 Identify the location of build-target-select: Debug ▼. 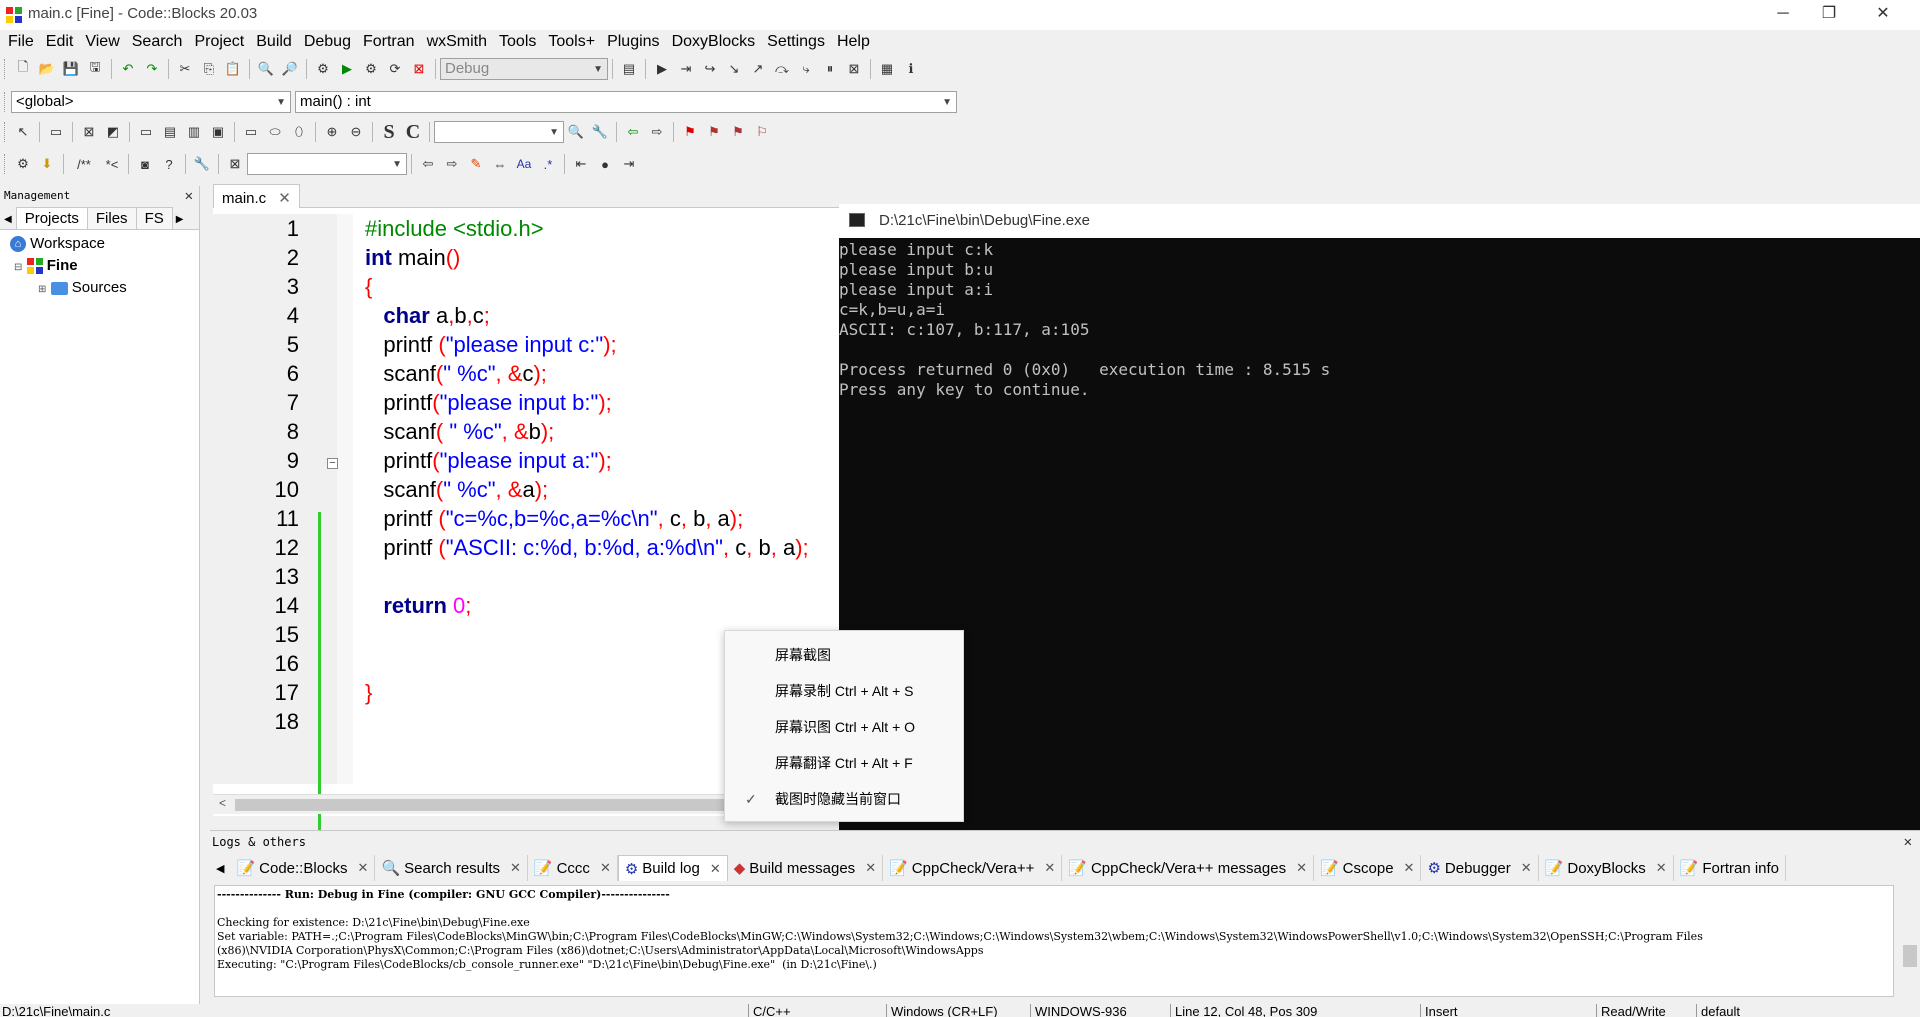
(524, 69).